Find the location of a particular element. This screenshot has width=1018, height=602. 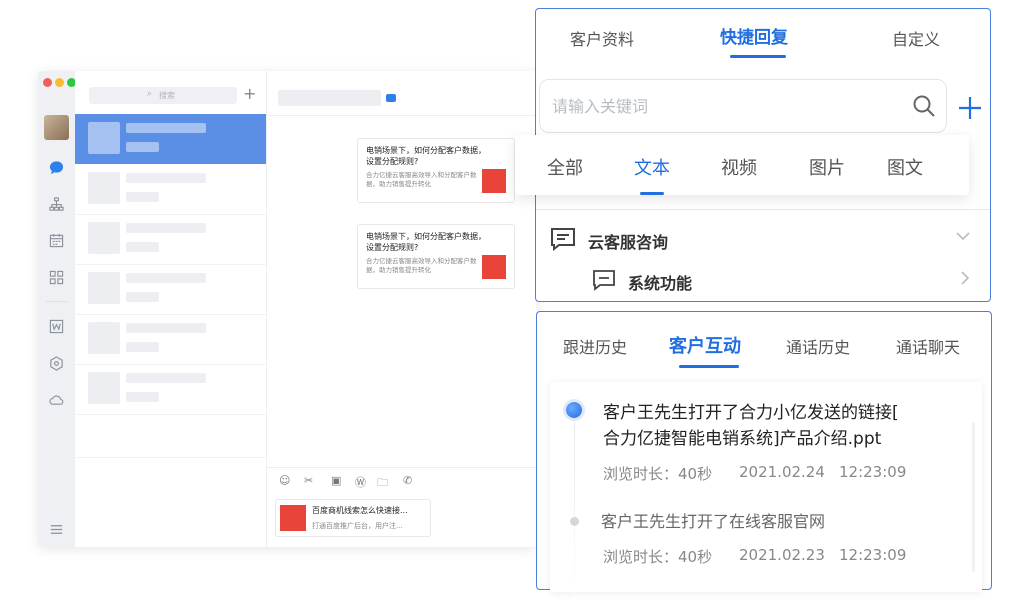

avatar is located at coordinates (56, 127).